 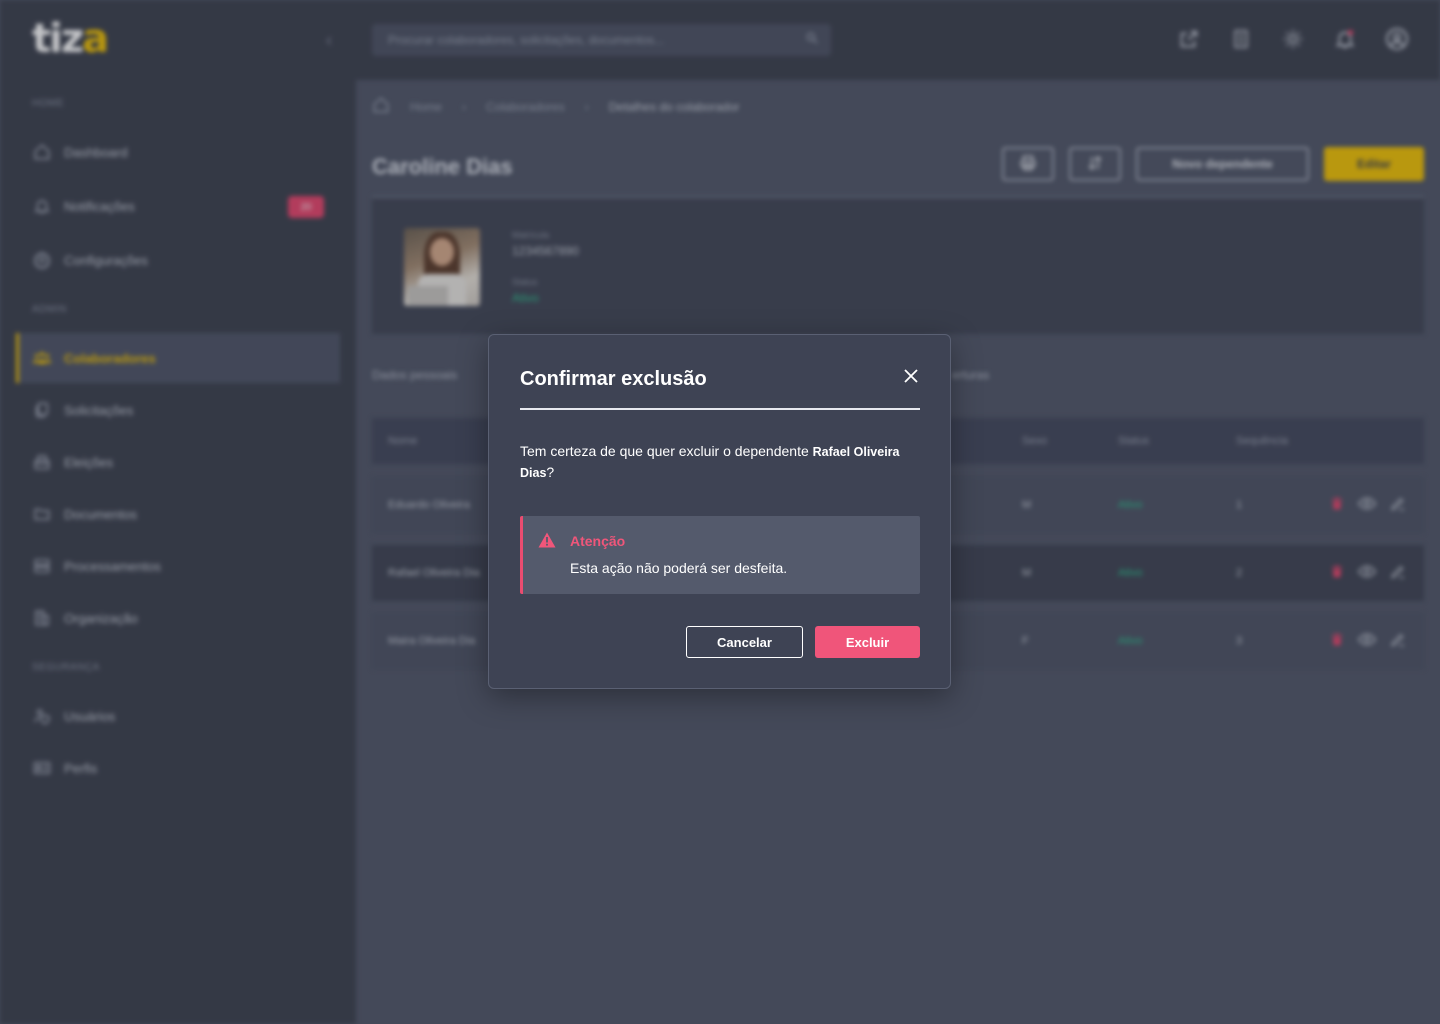 I want to click on modal-message-suffix: ?, so click(x=550, y=472).